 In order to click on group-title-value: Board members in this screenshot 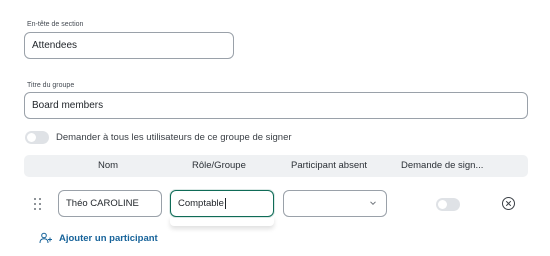, I will do `click(68, 105)`.